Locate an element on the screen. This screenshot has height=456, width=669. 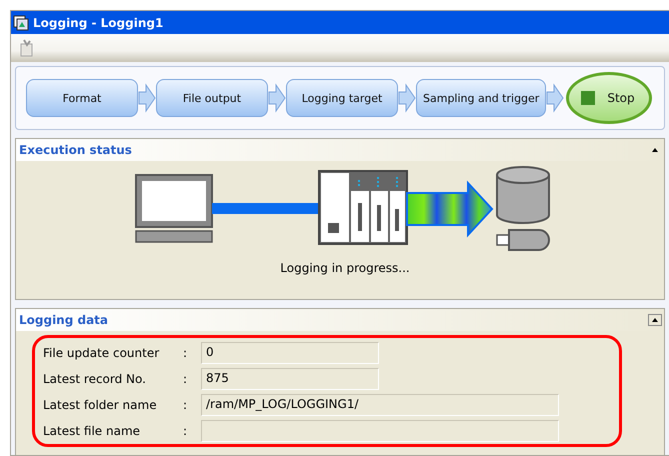
step-button: File output is located at coordinates (212, 98).